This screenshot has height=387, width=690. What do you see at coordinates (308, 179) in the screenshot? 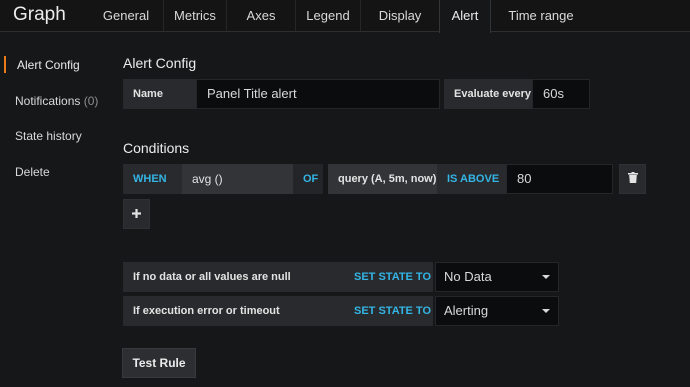
I see `of-keyword: OF` at bounding box center [308, 179].